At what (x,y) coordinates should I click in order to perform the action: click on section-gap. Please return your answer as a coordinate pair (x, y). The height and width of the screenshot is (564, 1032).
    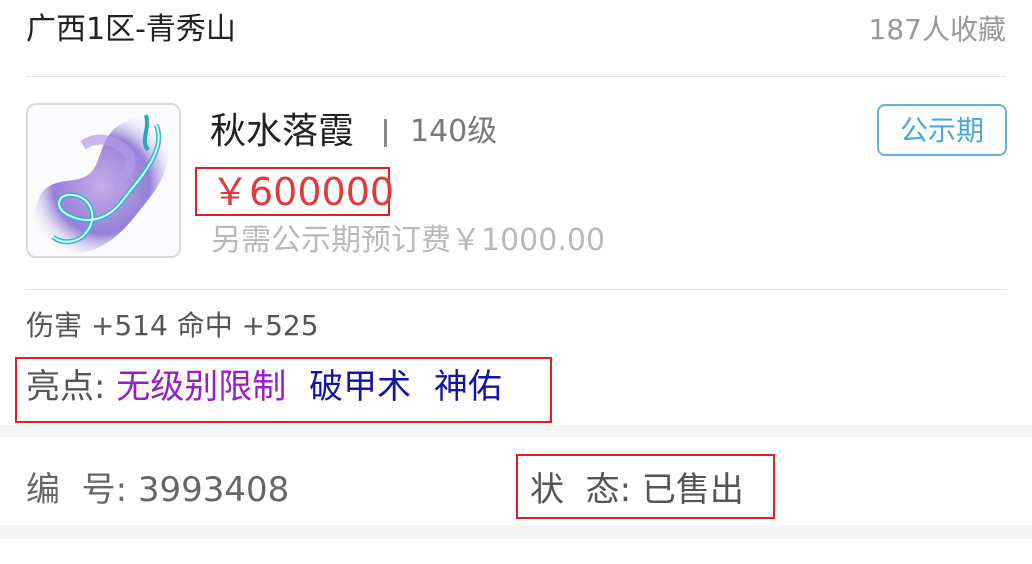
    Looking at the image, I should click on (516, 431).